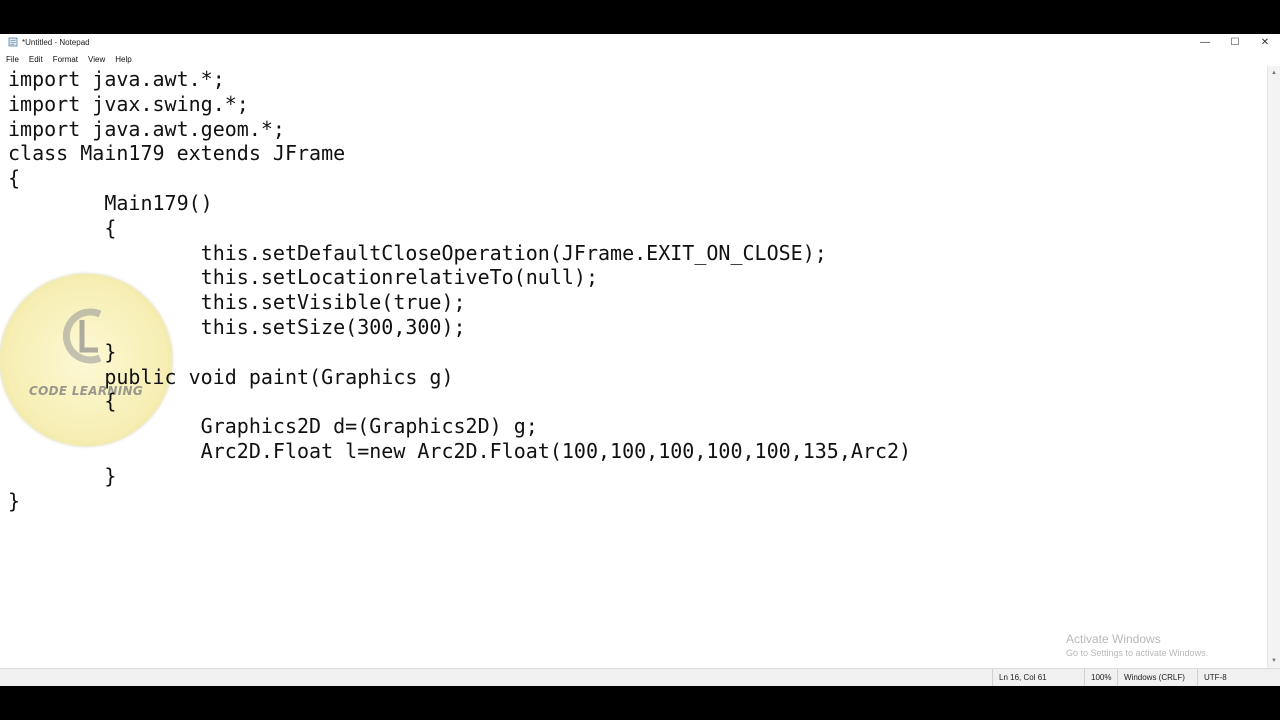  I want to click on title-bar: *Untitled - Notepad — ☐ ✕, so click(640, 42).